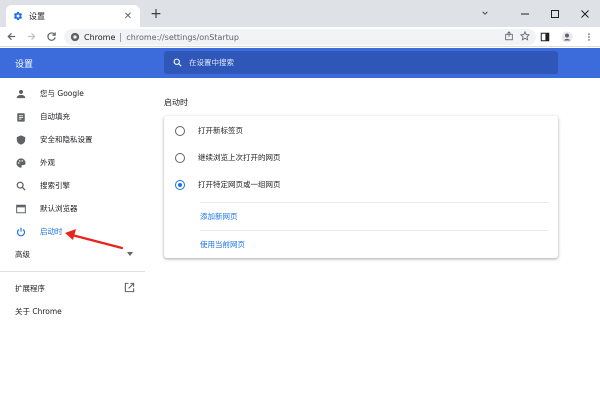 This screenshot has width=600, height=412. What do you see at coordinates (509, 37) in the screenshot?
I see `share-icon` at bounding box center [509, 37].